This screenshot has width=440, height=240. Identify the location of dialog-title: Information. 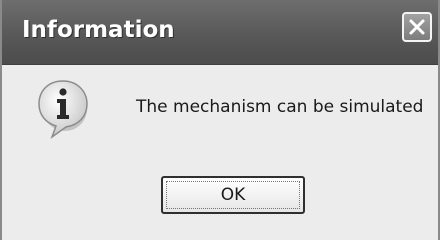
(98, 30).